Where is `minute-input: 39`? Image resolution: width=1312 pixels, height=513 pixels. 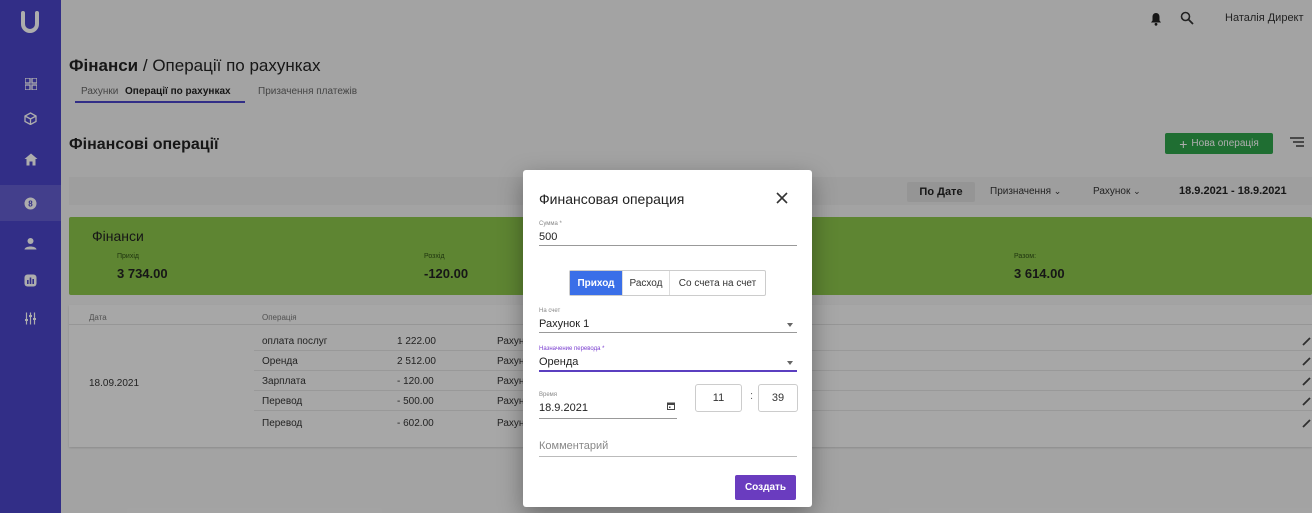
minute-input: 39 is located at coordinates (778, 398).